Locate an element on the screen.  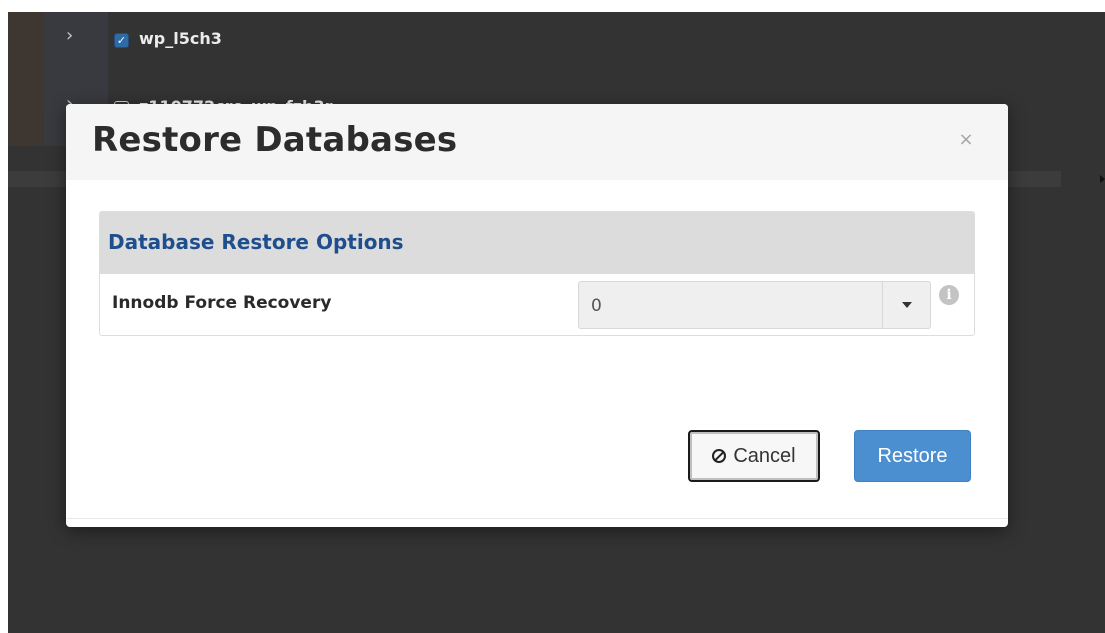
modal-header: Restore Databases × is located at coordinates (537, 142).